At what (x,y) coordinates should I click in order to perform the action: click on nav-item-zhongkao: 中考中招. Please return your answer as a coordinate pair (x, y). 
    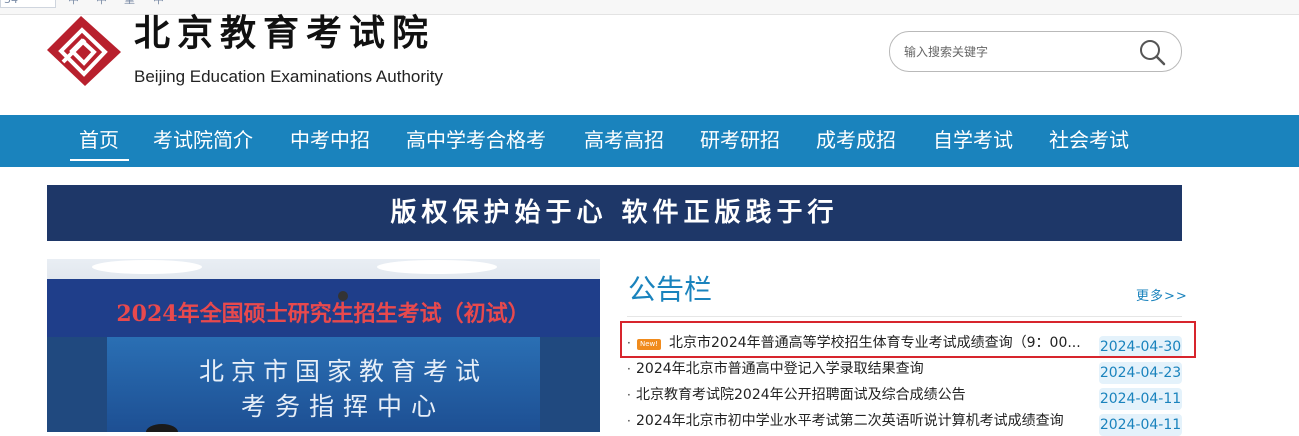
    Looking at the image, I should click on (330, 141).